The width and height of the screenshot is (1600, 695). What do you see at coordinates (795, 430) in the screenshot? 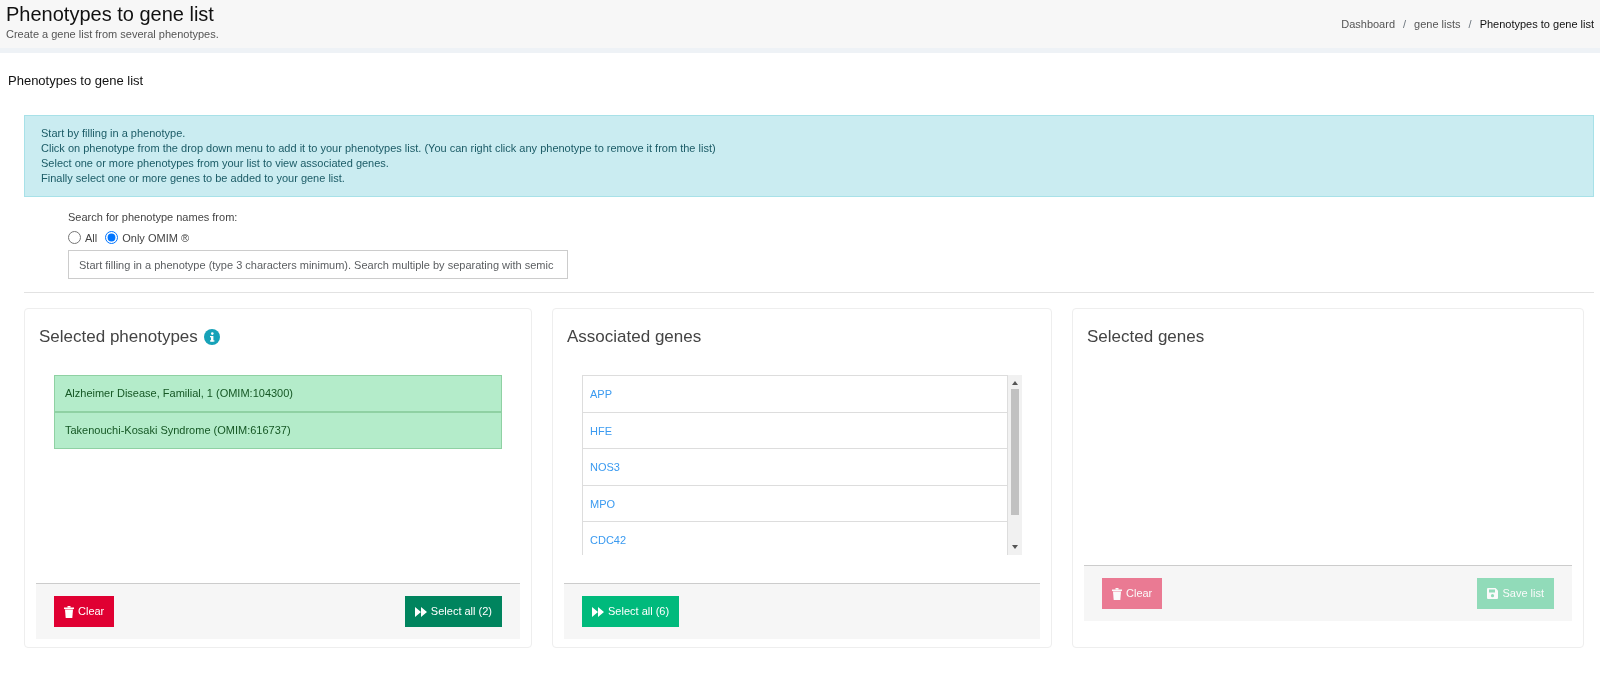
I see `gene-item: HFE` at bounding box center [795, 430].